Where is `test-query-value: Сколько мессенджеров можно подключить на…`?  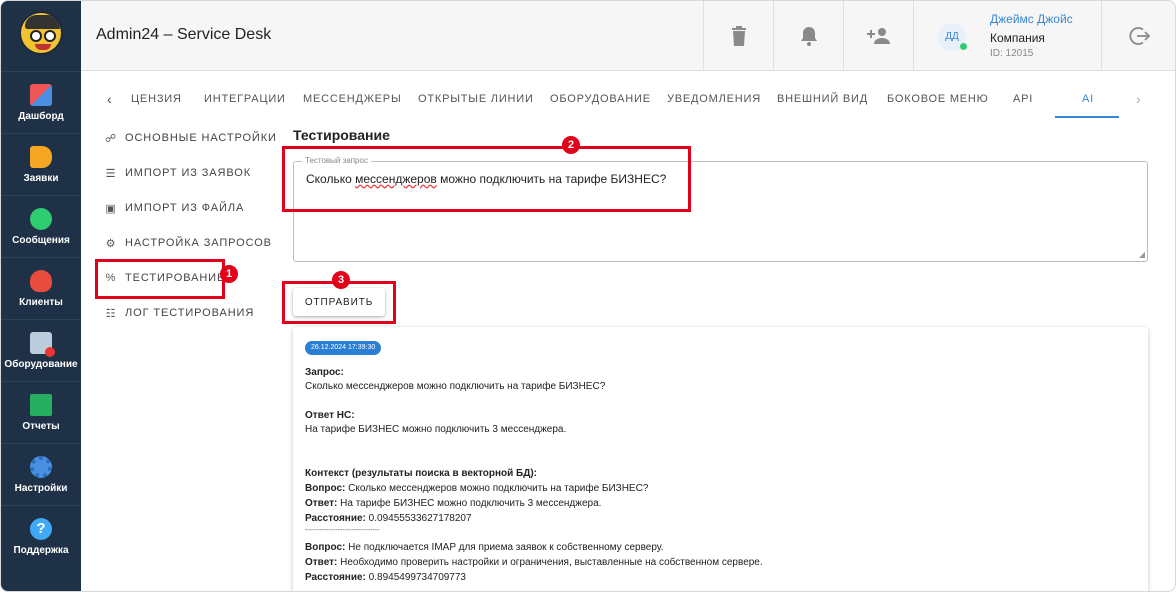 test-query-value: Сколько мессенджеров можно подключить на… is located at coordinates (486, 179).